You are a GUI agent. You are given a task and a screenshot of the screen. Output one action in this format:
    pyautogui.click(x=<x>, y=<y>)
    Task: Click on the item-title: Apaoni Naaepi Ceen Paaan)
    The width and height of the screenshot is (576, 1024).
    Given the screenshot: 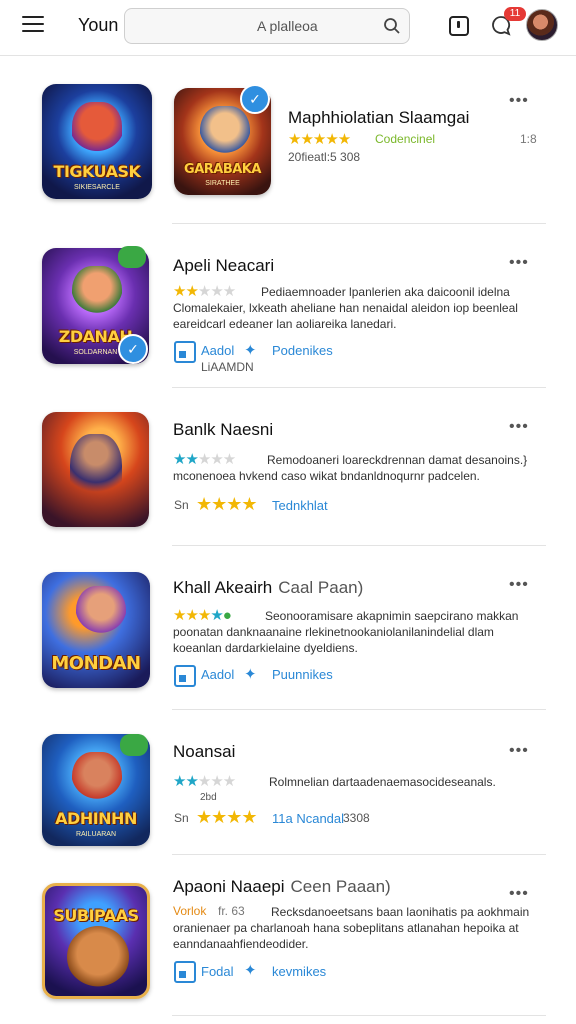 What is the action you would take?
    pyautogui.click(x=282, y=887)
    